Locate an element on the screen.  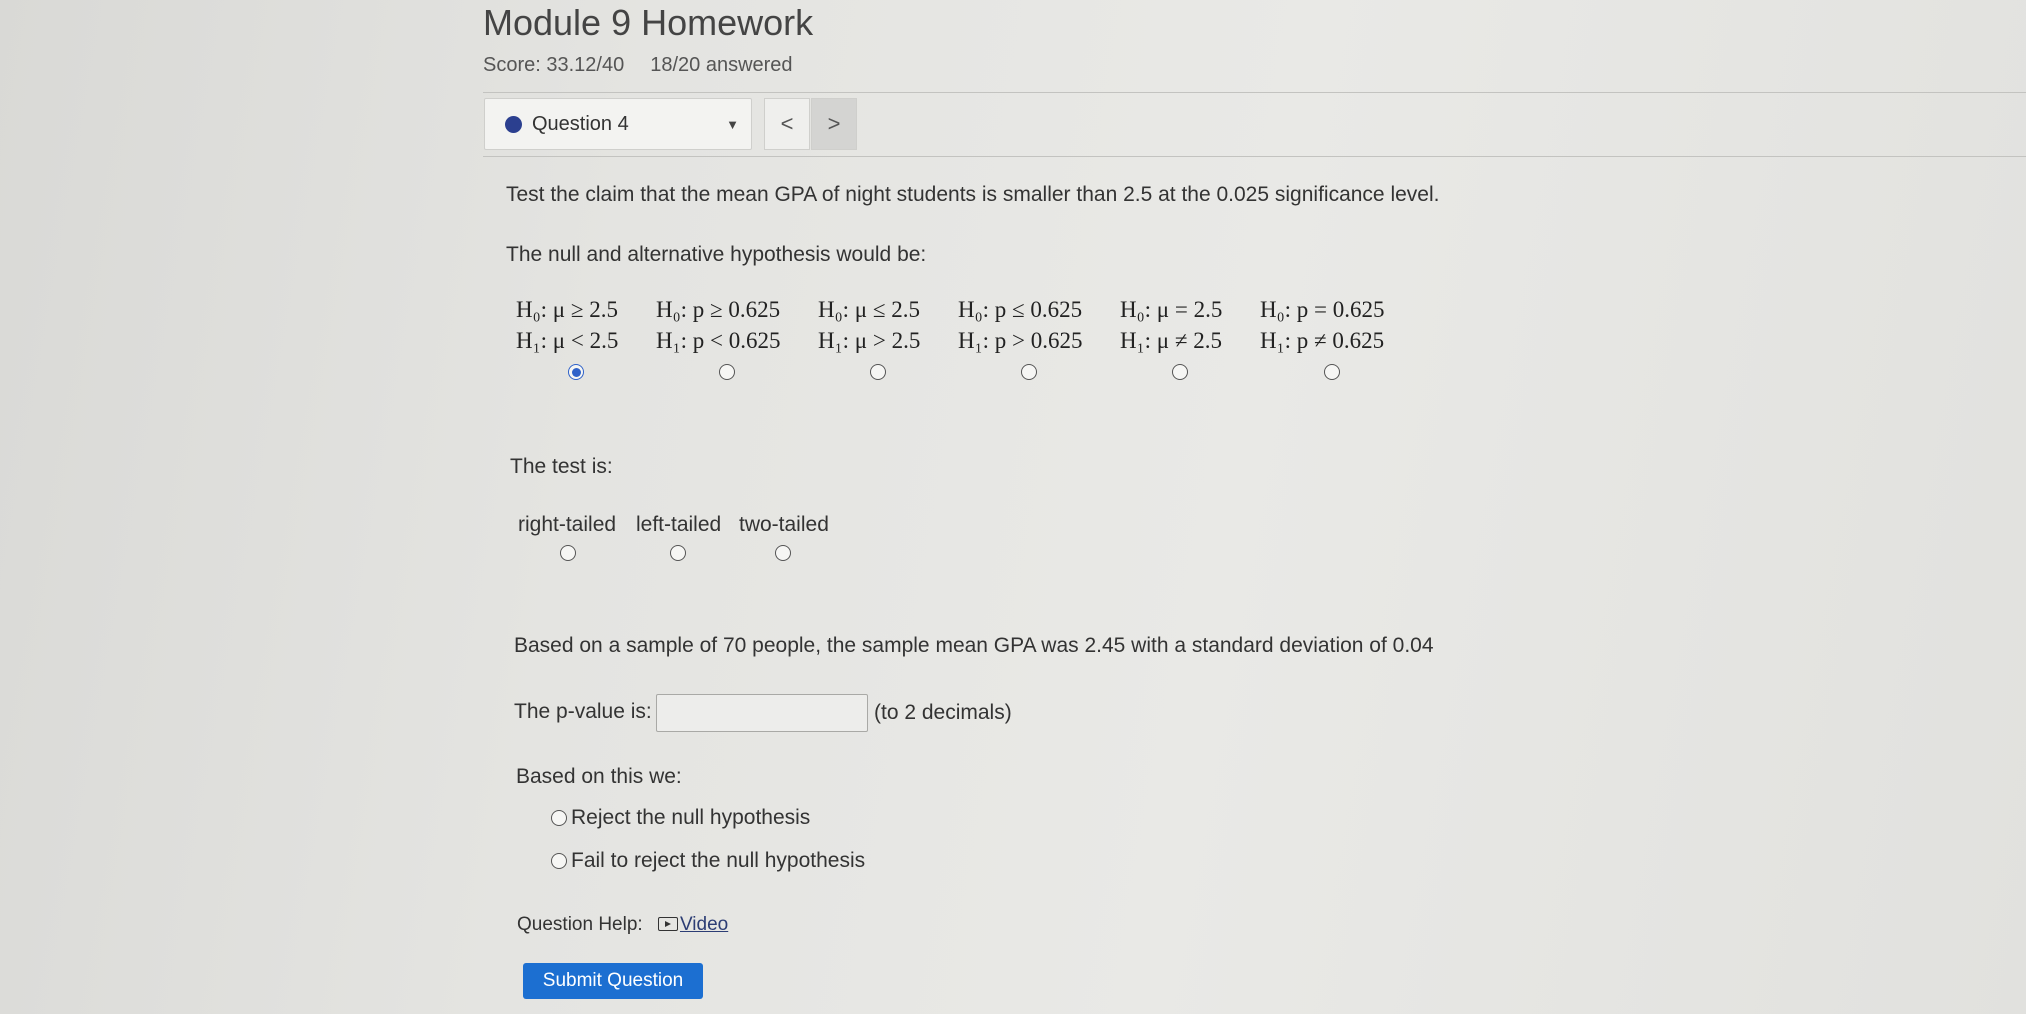
test-option-two-radio is located at coordinates (783, 553).